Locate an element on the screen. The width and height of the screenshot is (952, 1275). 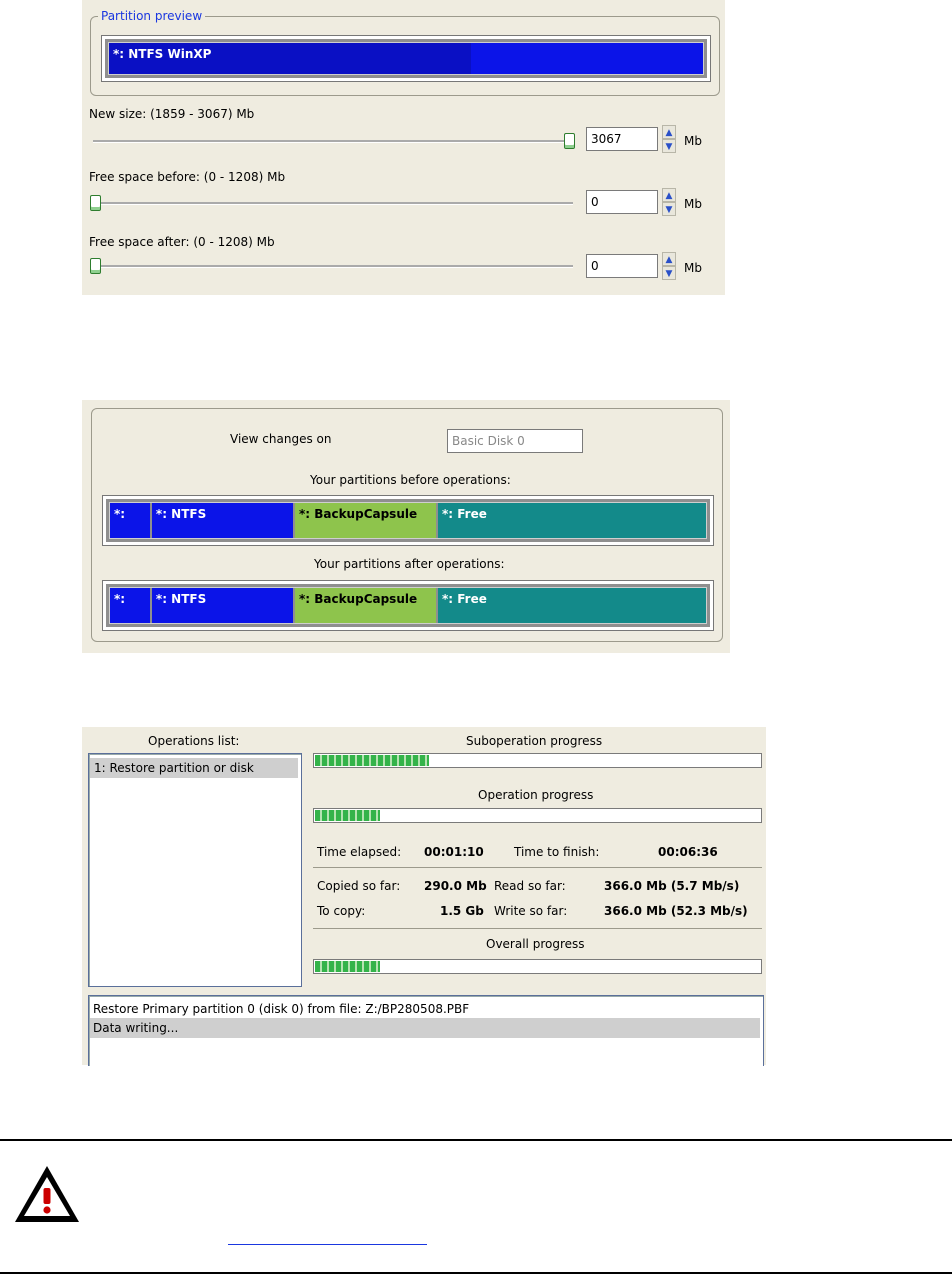
hyperlink-underline is located at coordinates (327, 1244).